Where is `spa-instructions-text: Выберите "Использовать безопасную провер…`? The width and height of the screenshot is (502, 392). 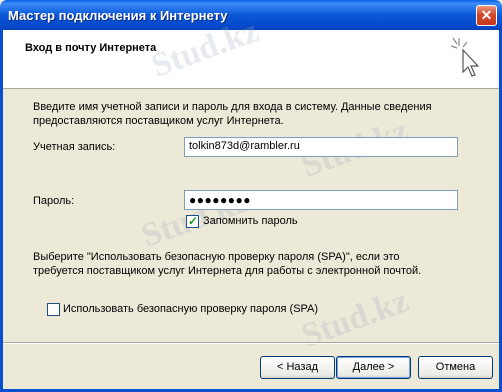
spa-instructions-text: Выберите "Использовать безопасную провер… is located at coordinates (227, 264).